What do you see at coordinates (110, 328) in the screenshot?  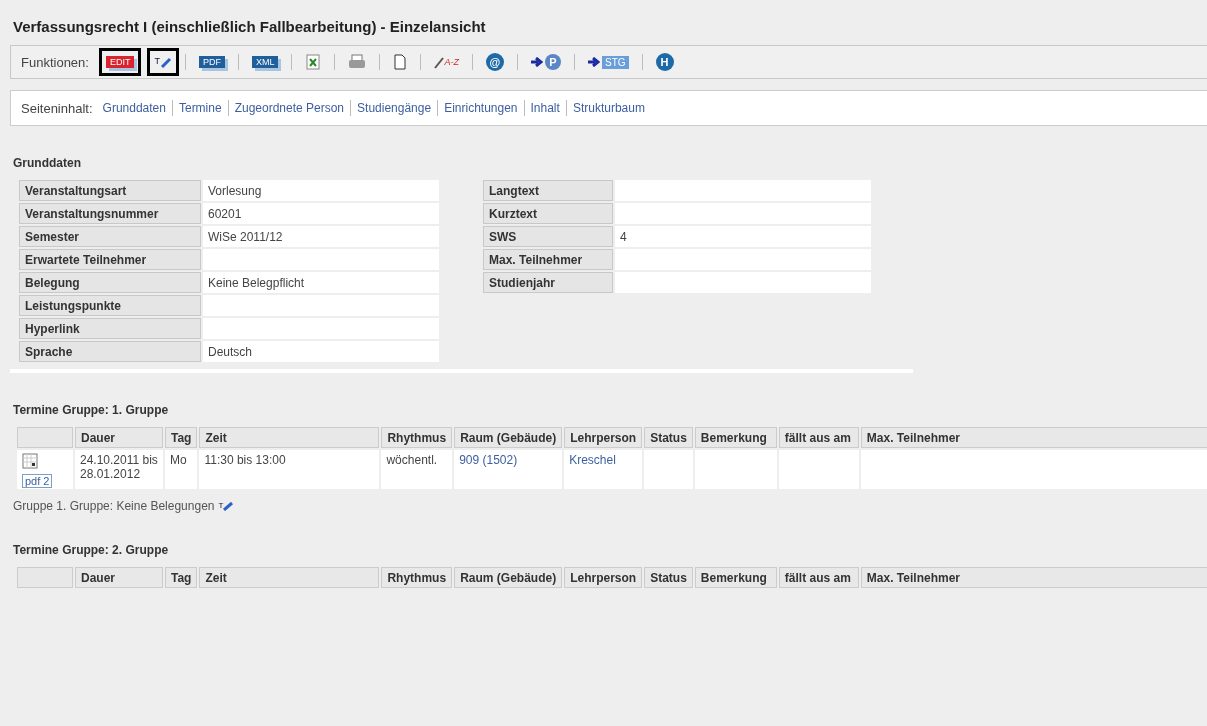 I see `field-label: Hyperlink` at bounding box center [110, 328].